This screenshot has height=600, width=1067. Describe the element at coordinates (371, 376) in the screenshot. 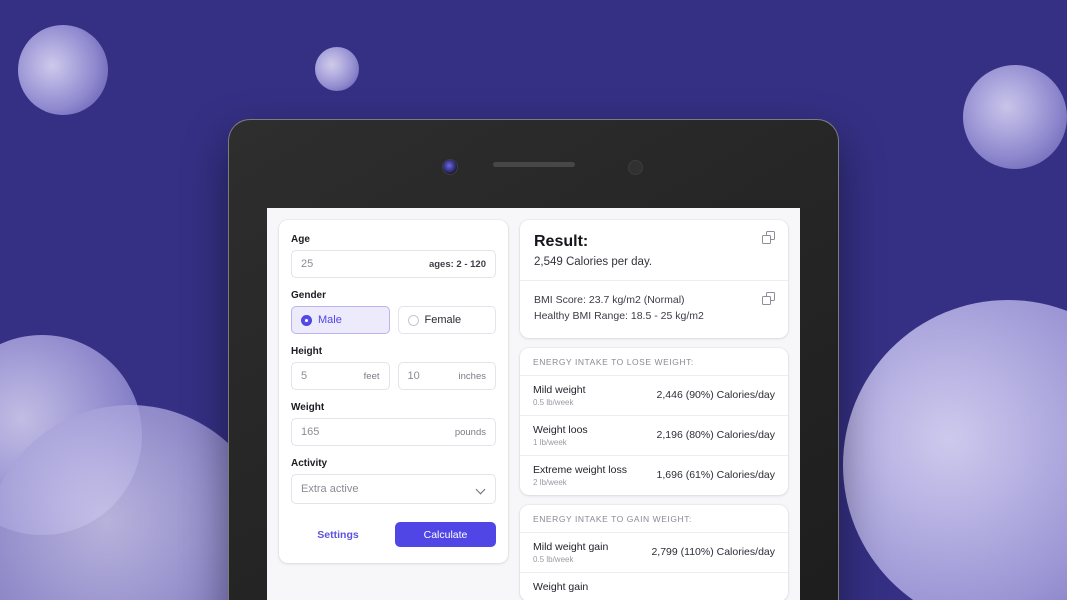

I see `height-feet-unit: feet` at that location.